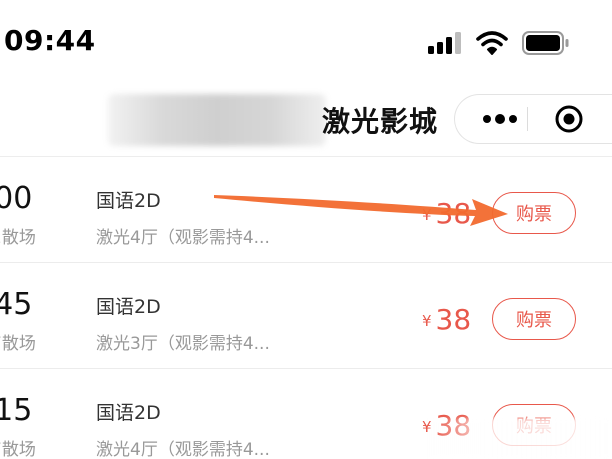 Image resolution: width=612 pixels, height=459 pixels. Describe the element at coordinates (50, 40) in the screenshot. I see `status-time: 09:44` at that location.